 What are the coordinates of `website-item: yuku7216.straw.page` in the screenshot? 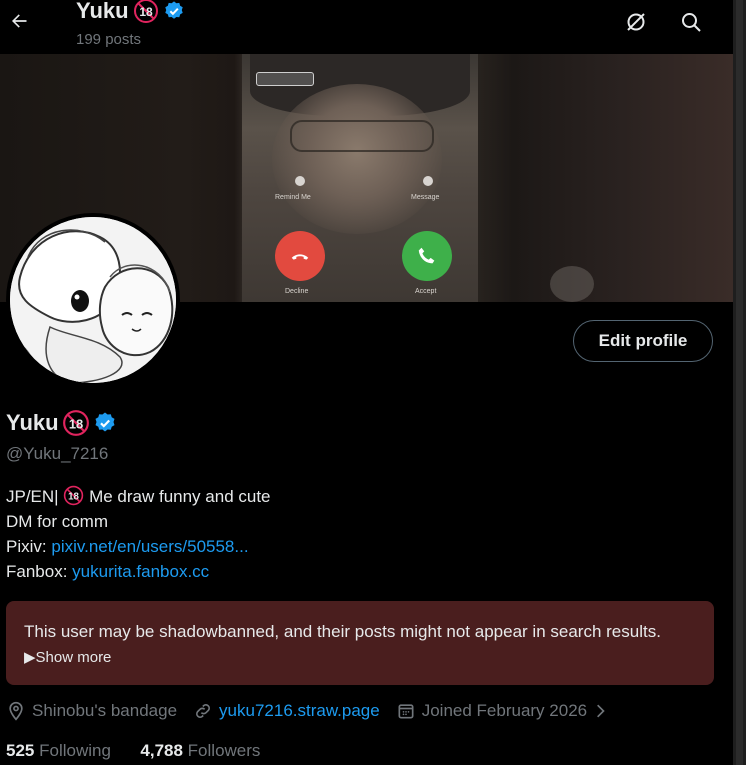 It's located at (286, 711).